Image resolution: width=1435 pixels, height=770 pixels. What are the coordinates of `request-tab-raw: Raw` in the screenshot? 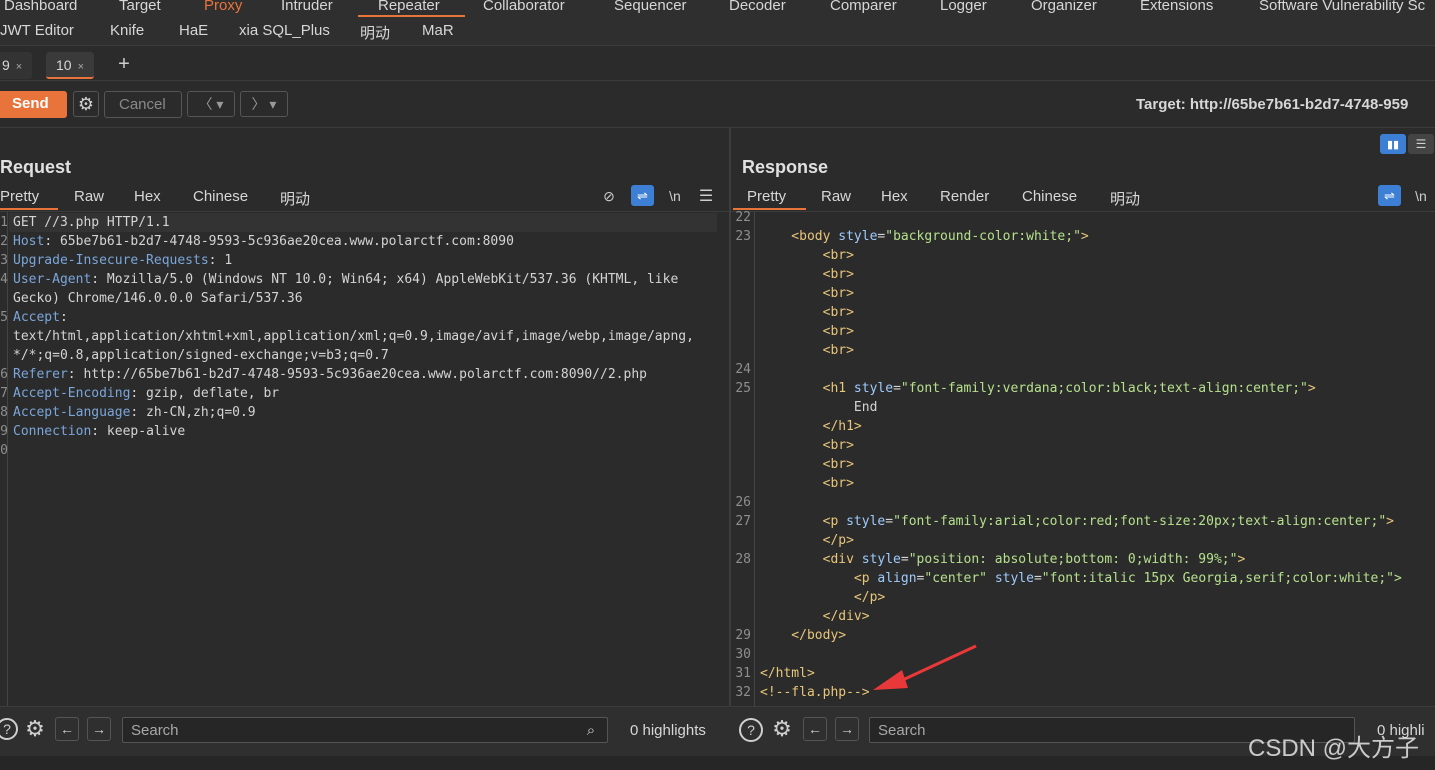 It's located at (89, 196).